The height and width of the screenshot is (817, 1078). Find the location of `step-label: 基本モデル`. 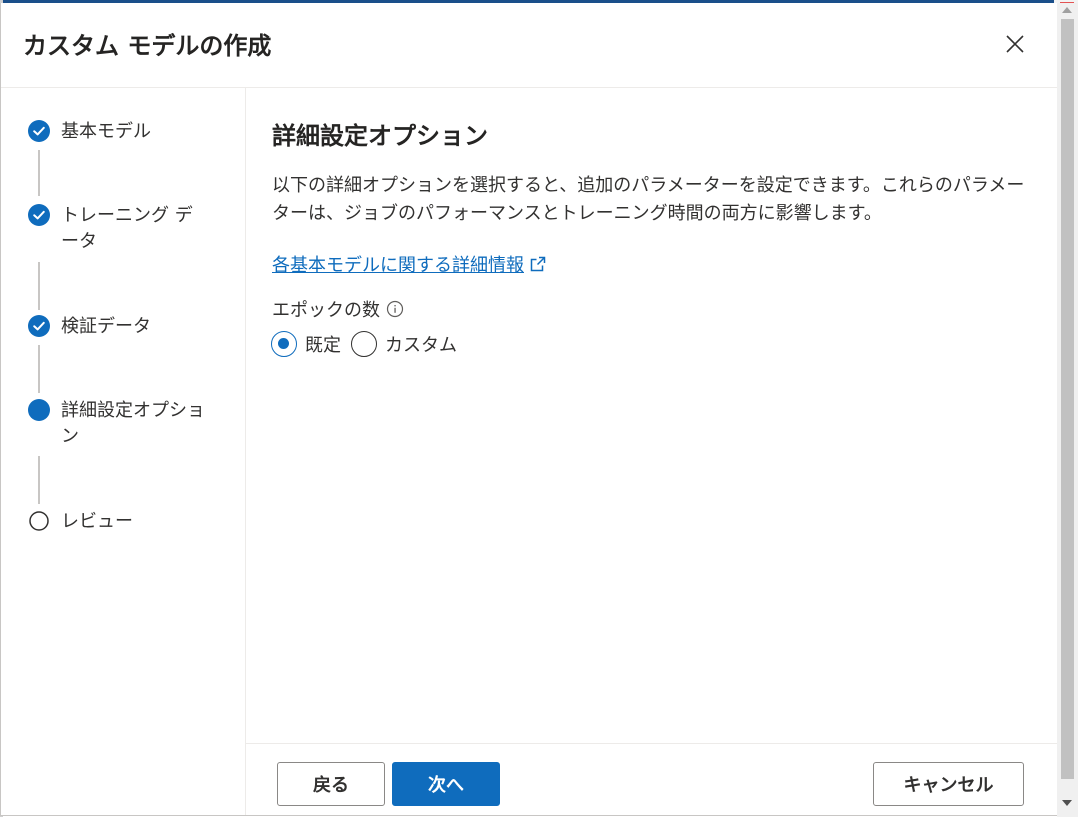

step-label: 基本モデル is located at coordinates (106, 131).